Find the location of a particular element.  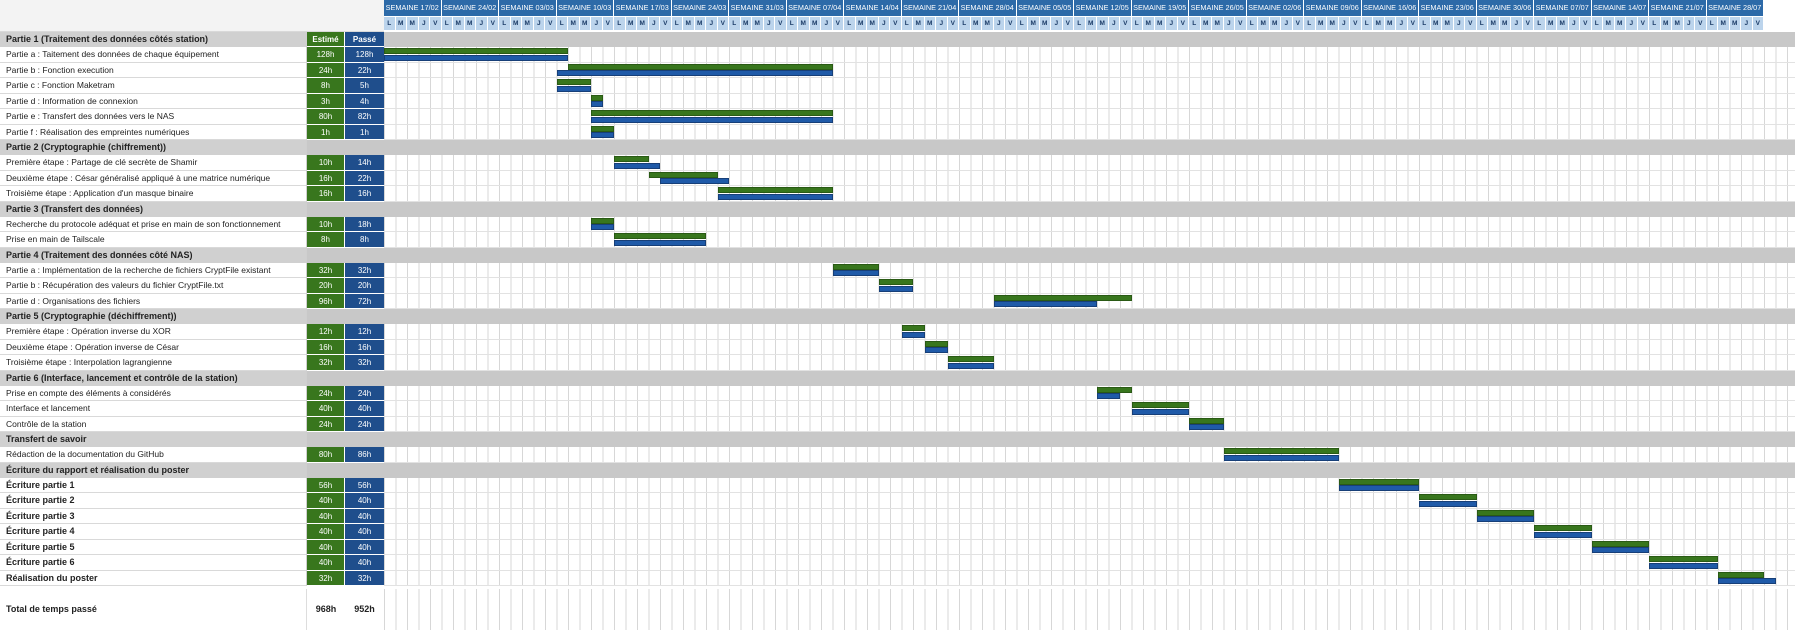

task-name: Partie d : Information de connexion is located at coordinates (153, 101).